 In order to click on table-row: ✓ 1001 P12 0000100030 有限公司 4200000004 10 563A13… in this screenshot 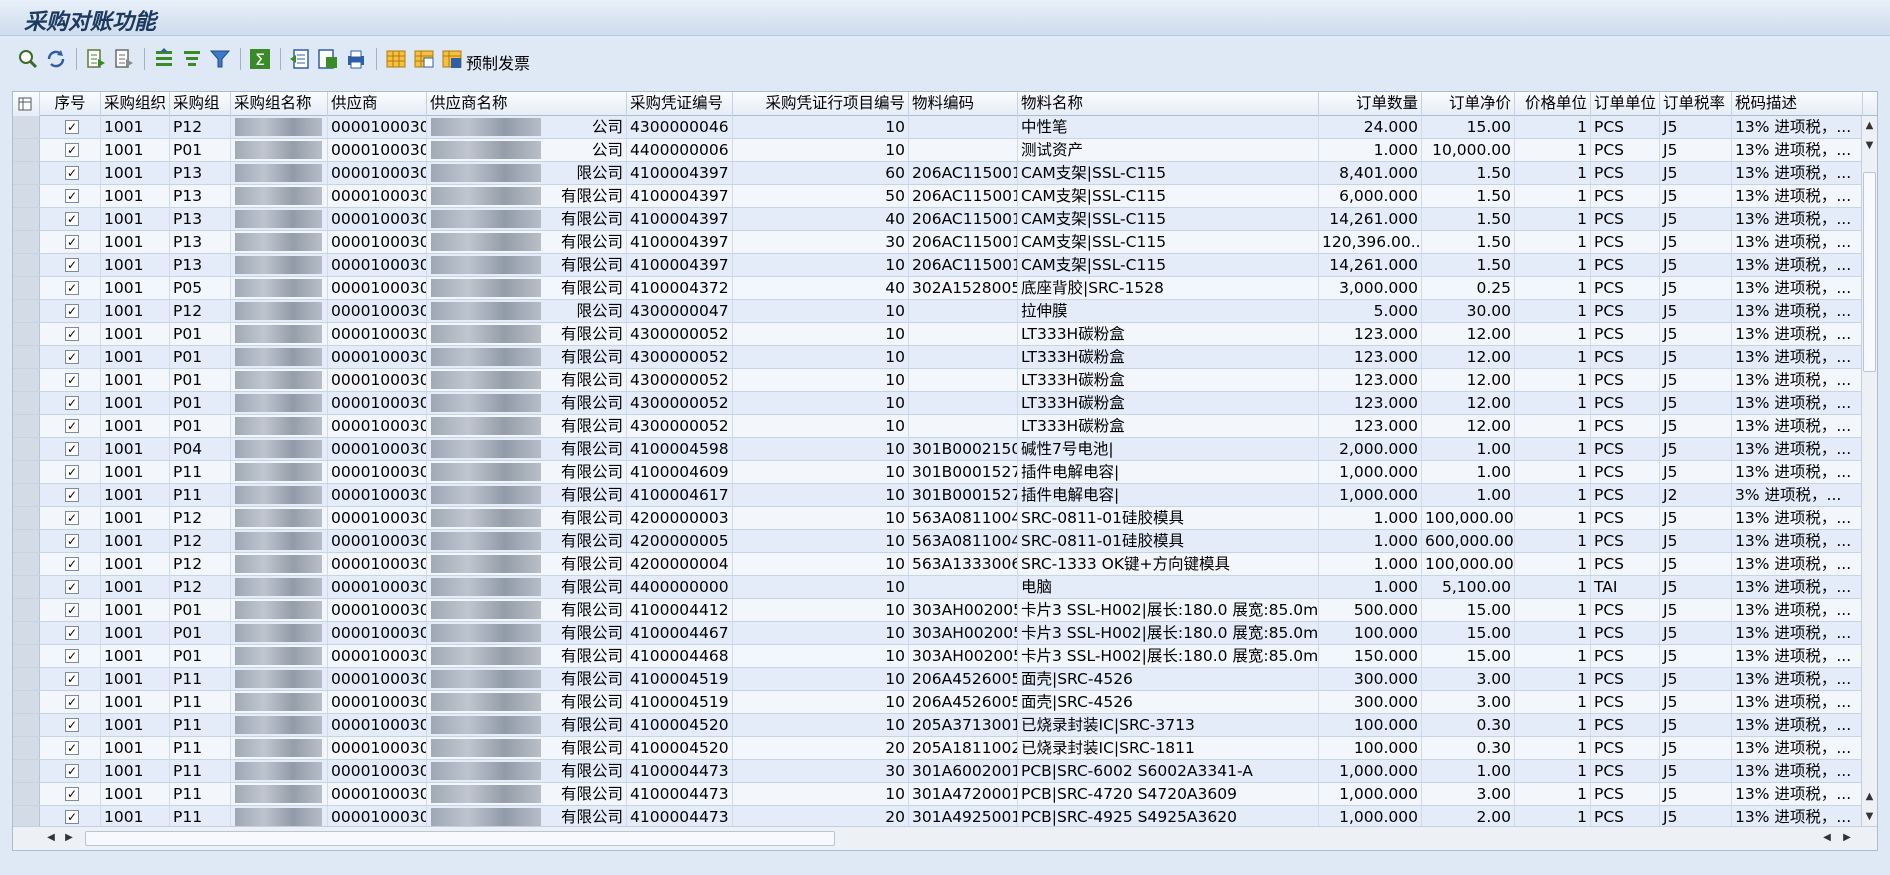, I will do `click(938, 564)`.